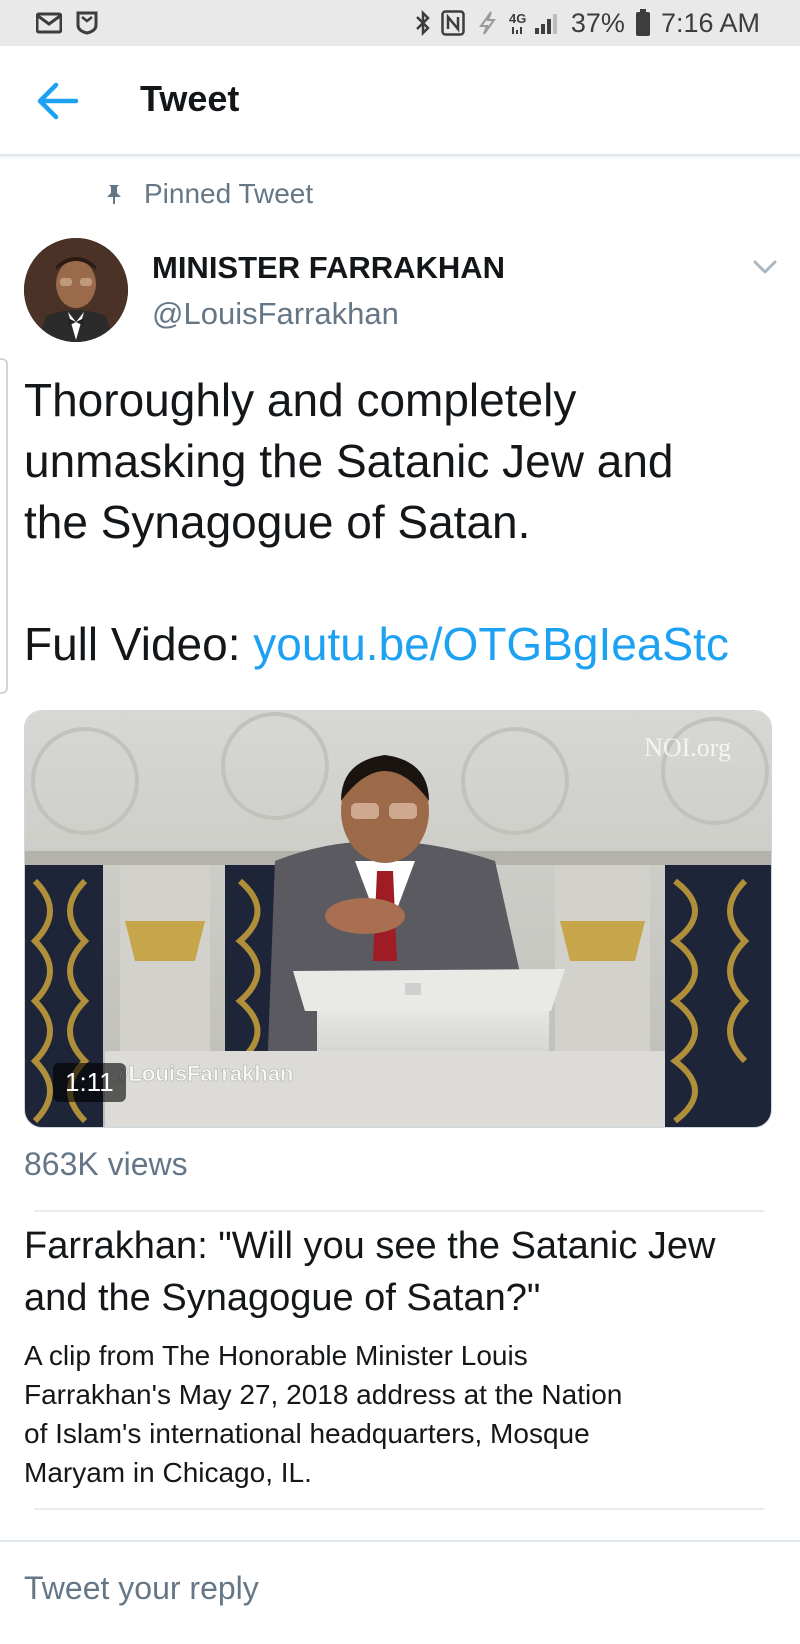 The width and height of the screenshot is (800, 1644). Describe the element at coordinates (400, 101) in the screenshot. I see `app-bar: Tweet` at that location.